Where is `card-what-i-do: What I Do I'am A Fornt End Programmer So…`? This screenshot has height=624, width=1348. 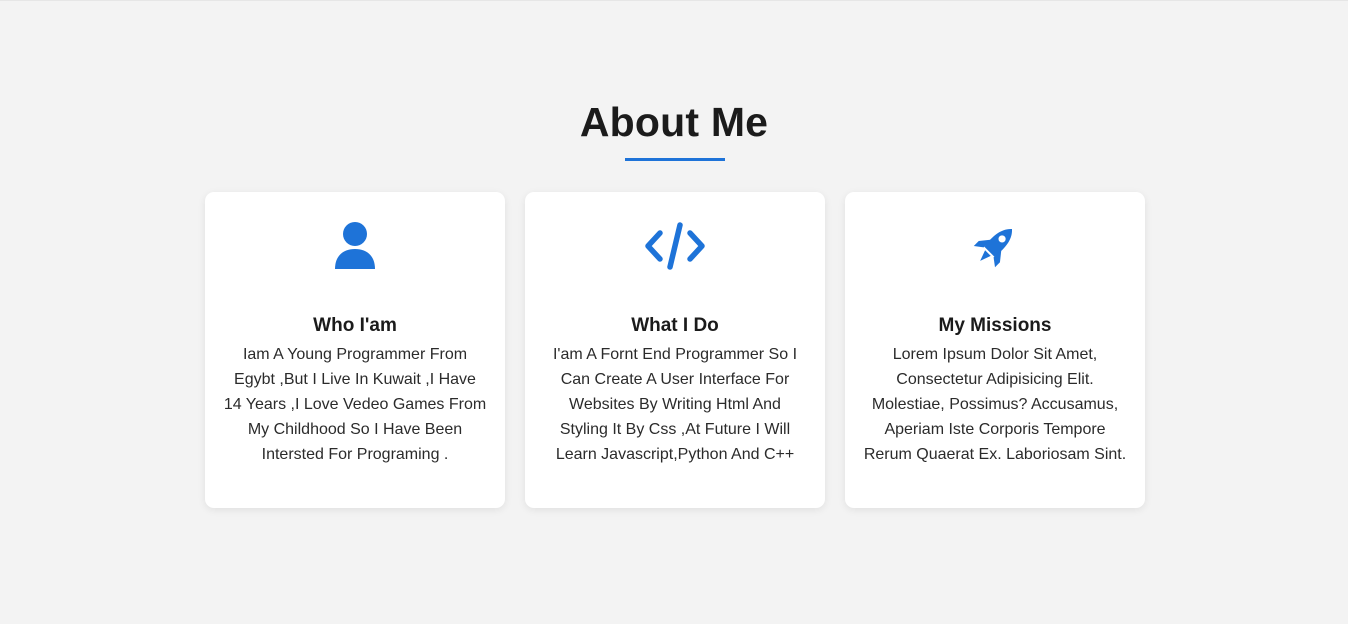 card-what-i-do: What I Do I'am A Fornt End Programmer So… is located at coordinates (675, 350).